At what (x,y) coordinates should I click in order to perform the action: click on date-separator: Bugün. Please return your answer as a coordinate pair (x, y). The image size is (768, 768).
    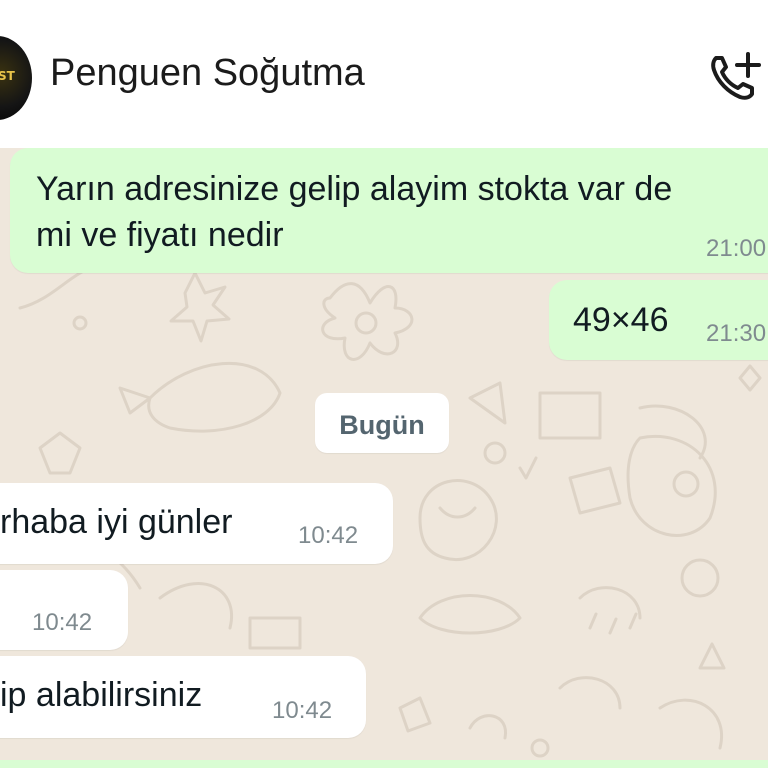
    Looking at the image, I should click on (382, 423).